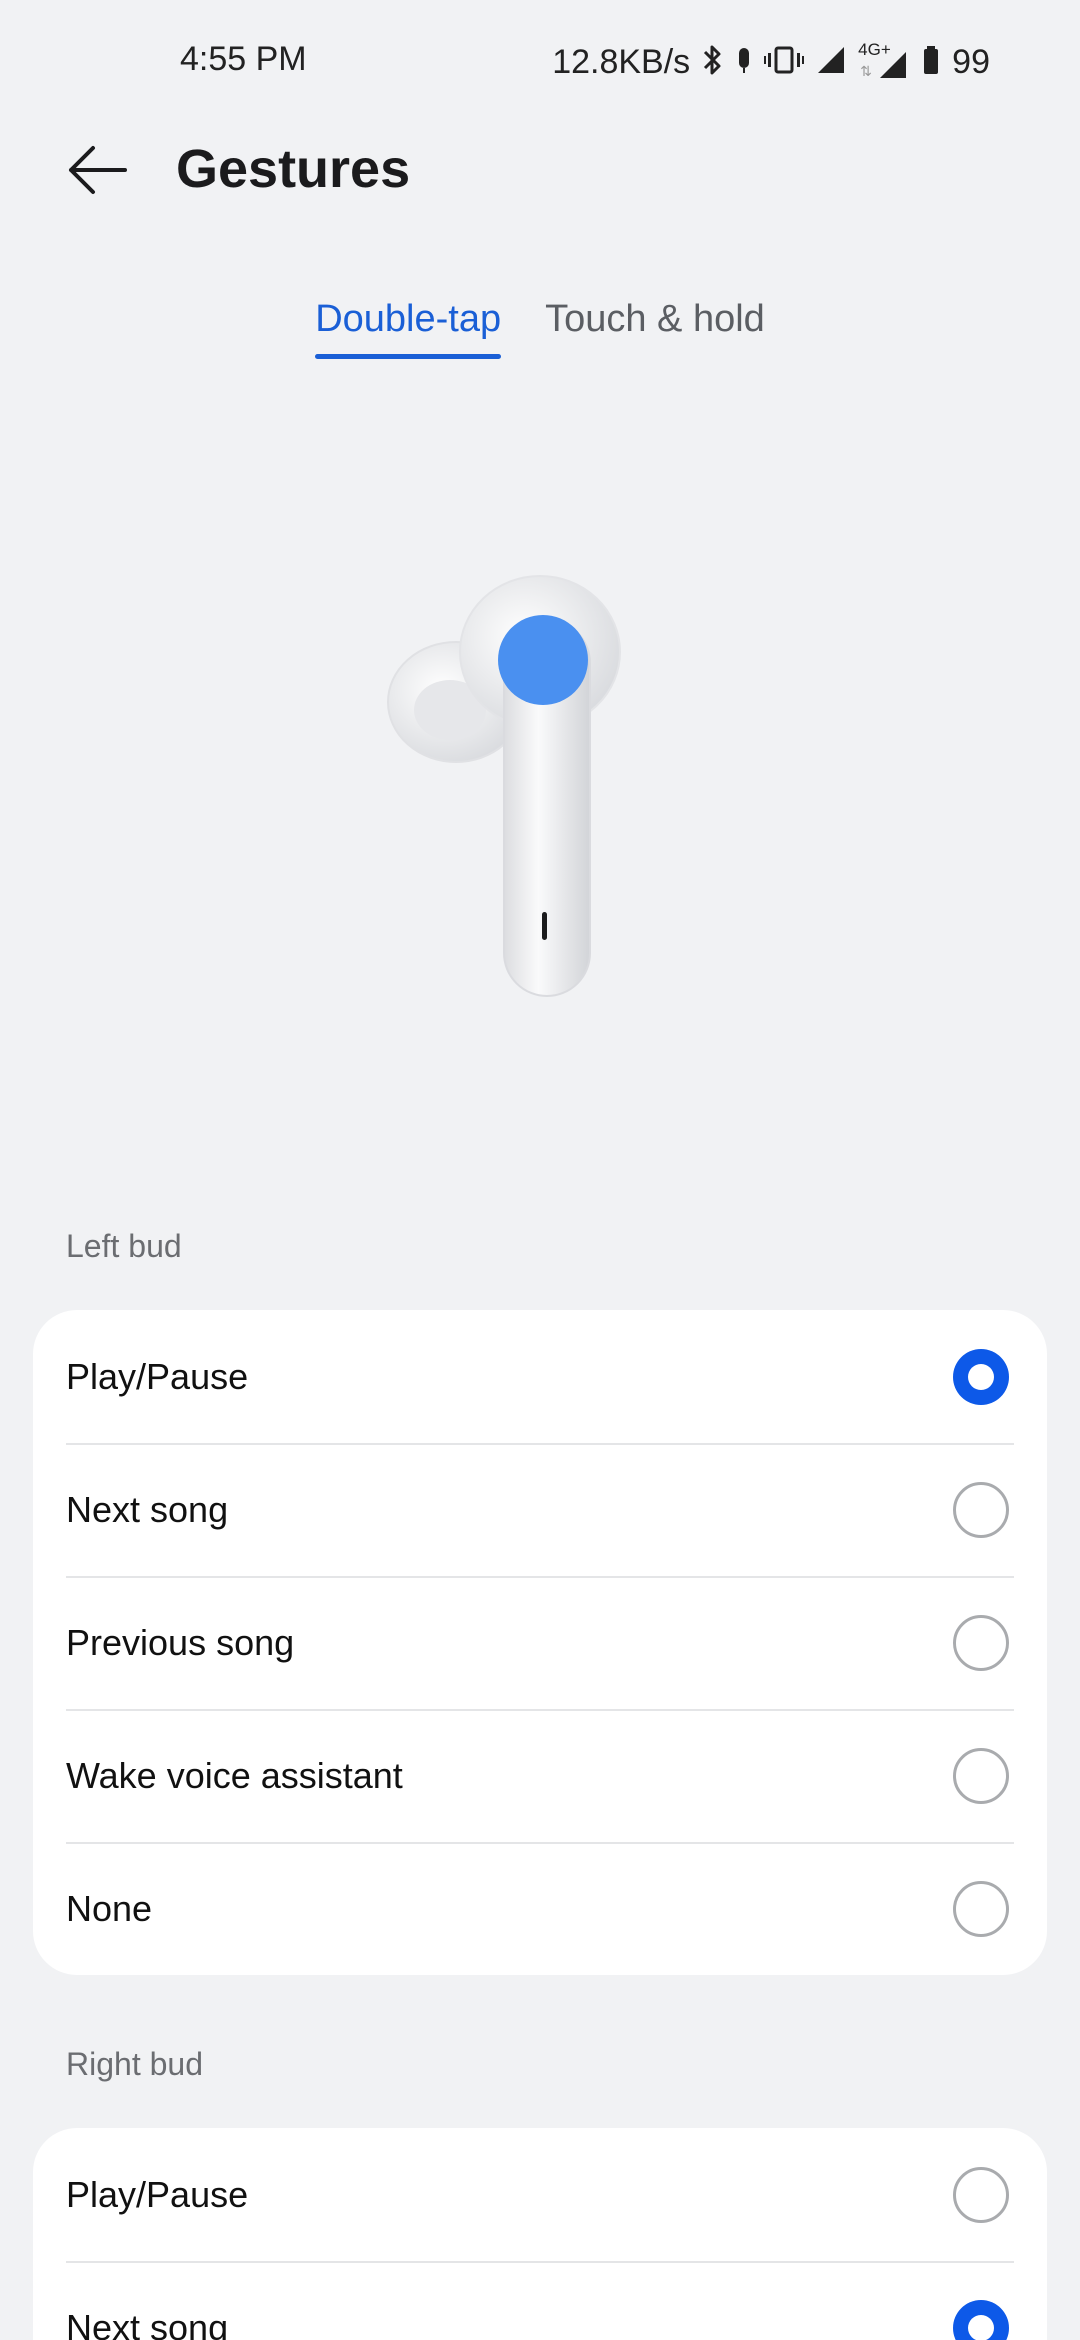 The height and width of the screenshot is (2340, 1080). Describe the element at coordinates (540, 1775) in the screenshot. I see `left-option-wake-voice-assistant: Wake voice assistant` at that location.